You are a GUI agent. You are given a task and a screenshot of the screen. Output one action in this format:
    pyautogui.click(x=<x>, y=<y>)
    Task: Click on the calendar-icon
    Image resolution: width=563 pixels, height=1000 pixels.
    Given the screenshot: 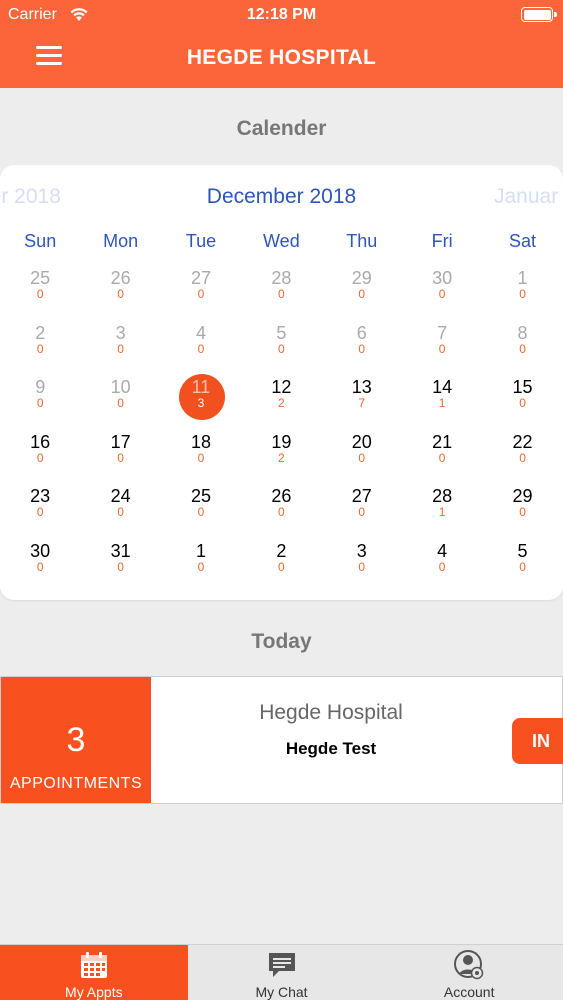 What is the action you would take?
    pyautogui.click(x=93, y=965)
    